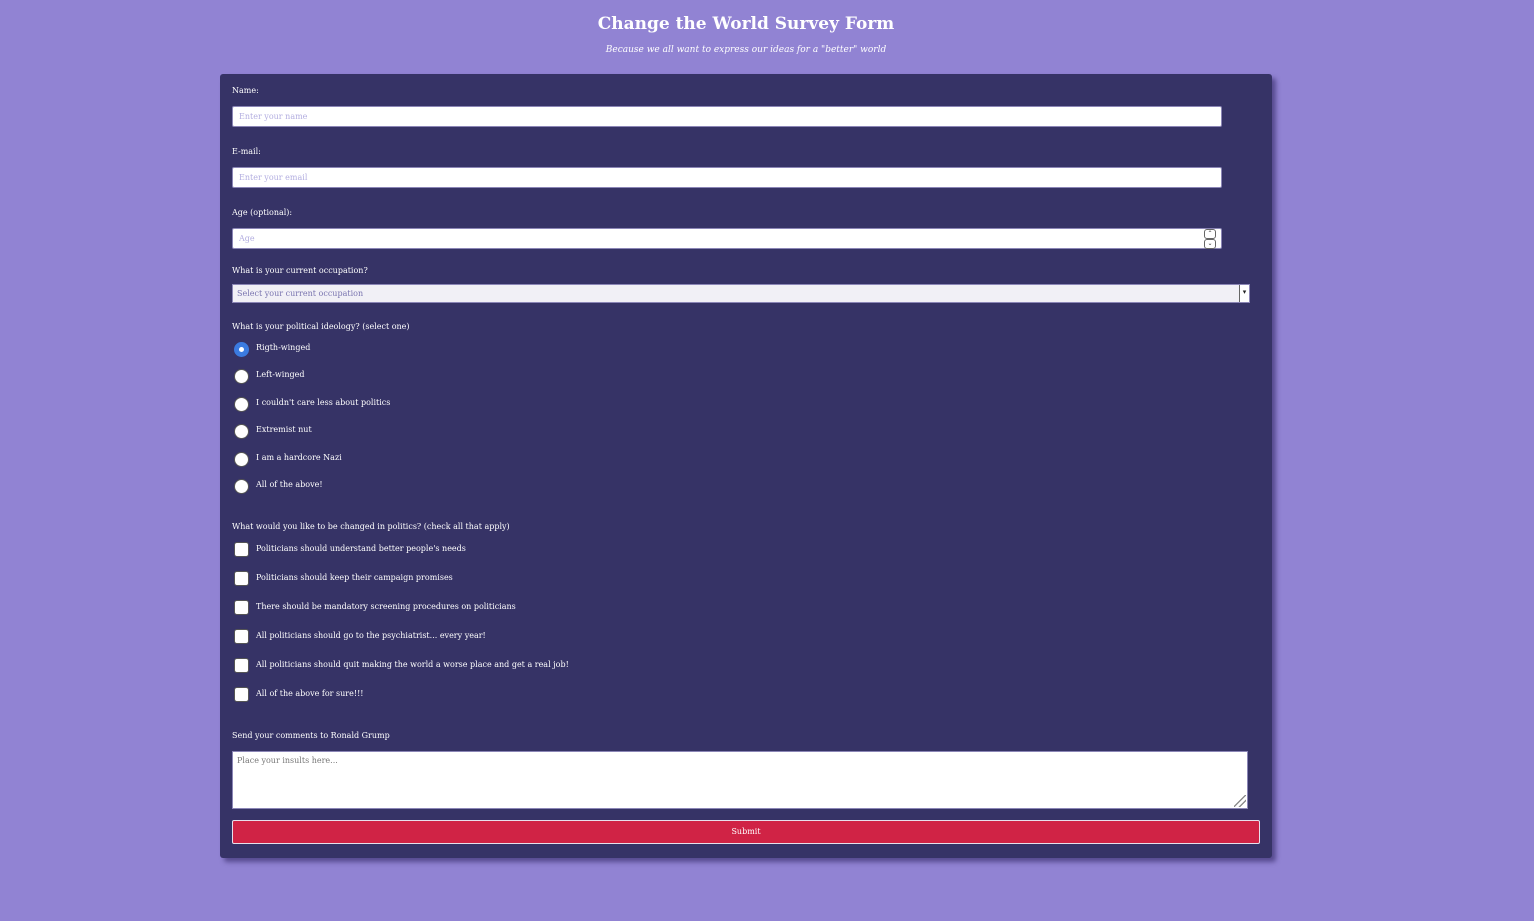  Describe the element at coordinates (241, 549) in the screenshot. I see `checkbox-understand-needs` at that location.